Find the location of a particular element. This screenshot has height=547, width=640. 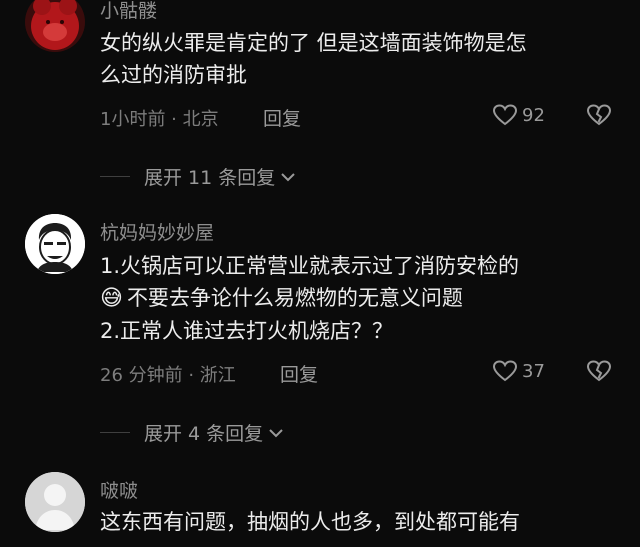

comment-username: 小骷髅 is located at coordinates (128, 11).